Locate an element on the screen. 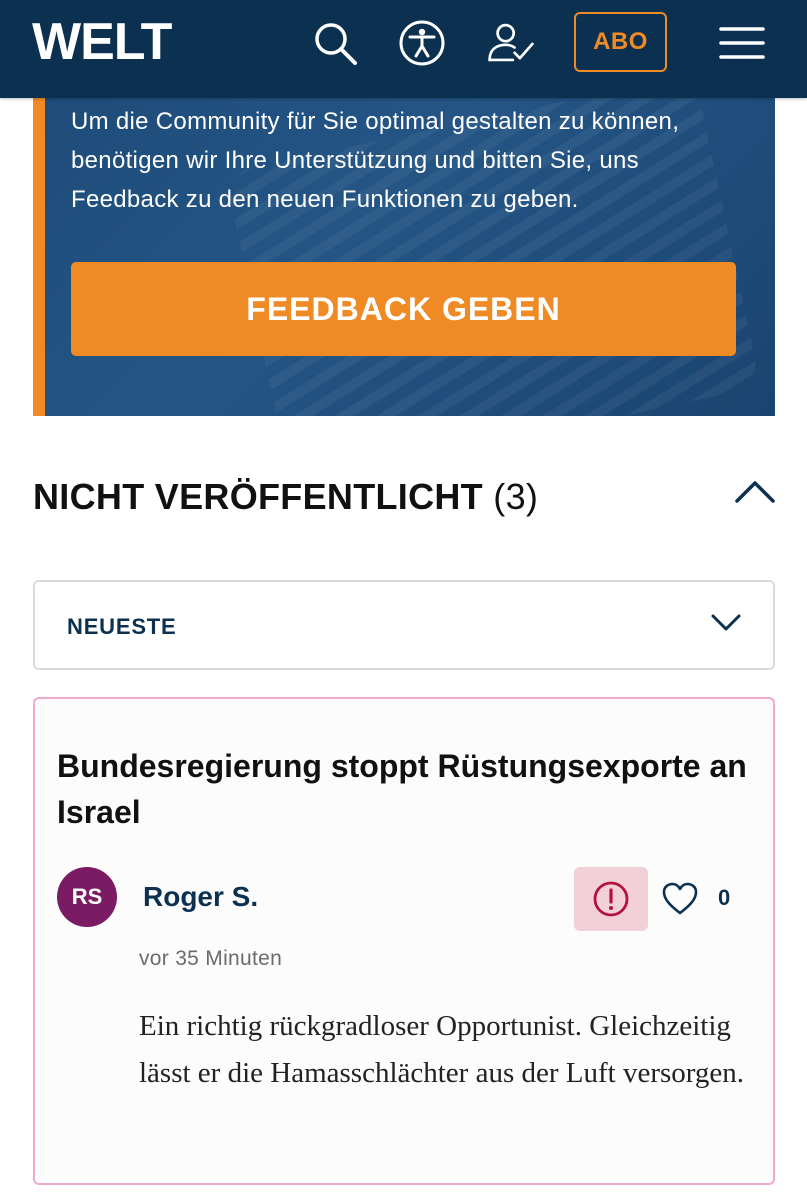 The height and width of the screenshot is (1200, 807). chevron-up-icon is located at coordinates (755, 493).